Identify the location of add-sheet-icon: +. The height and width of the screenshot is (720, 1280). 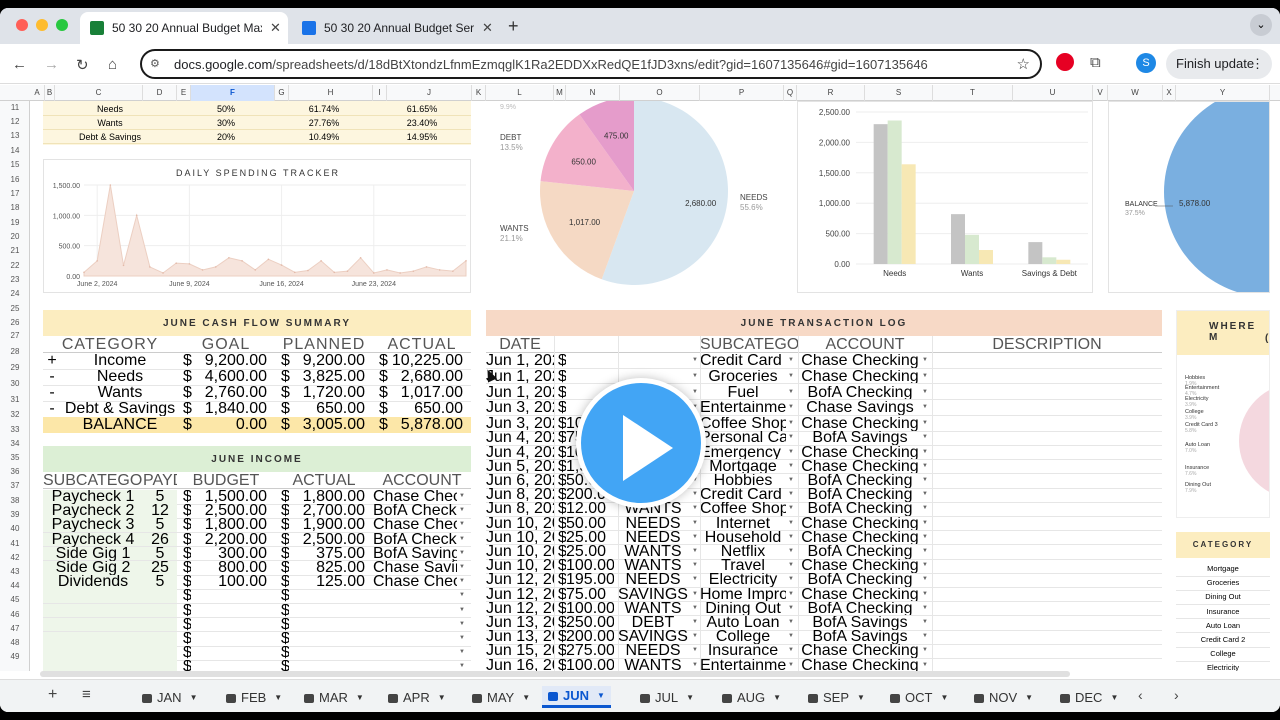
(52, 695).